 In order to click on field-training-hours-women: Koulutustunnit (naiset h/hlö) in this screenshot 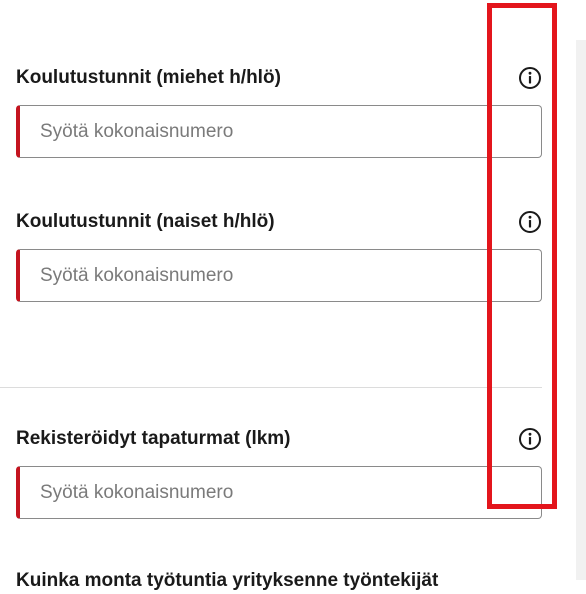, I will do `click(279, 255)`.